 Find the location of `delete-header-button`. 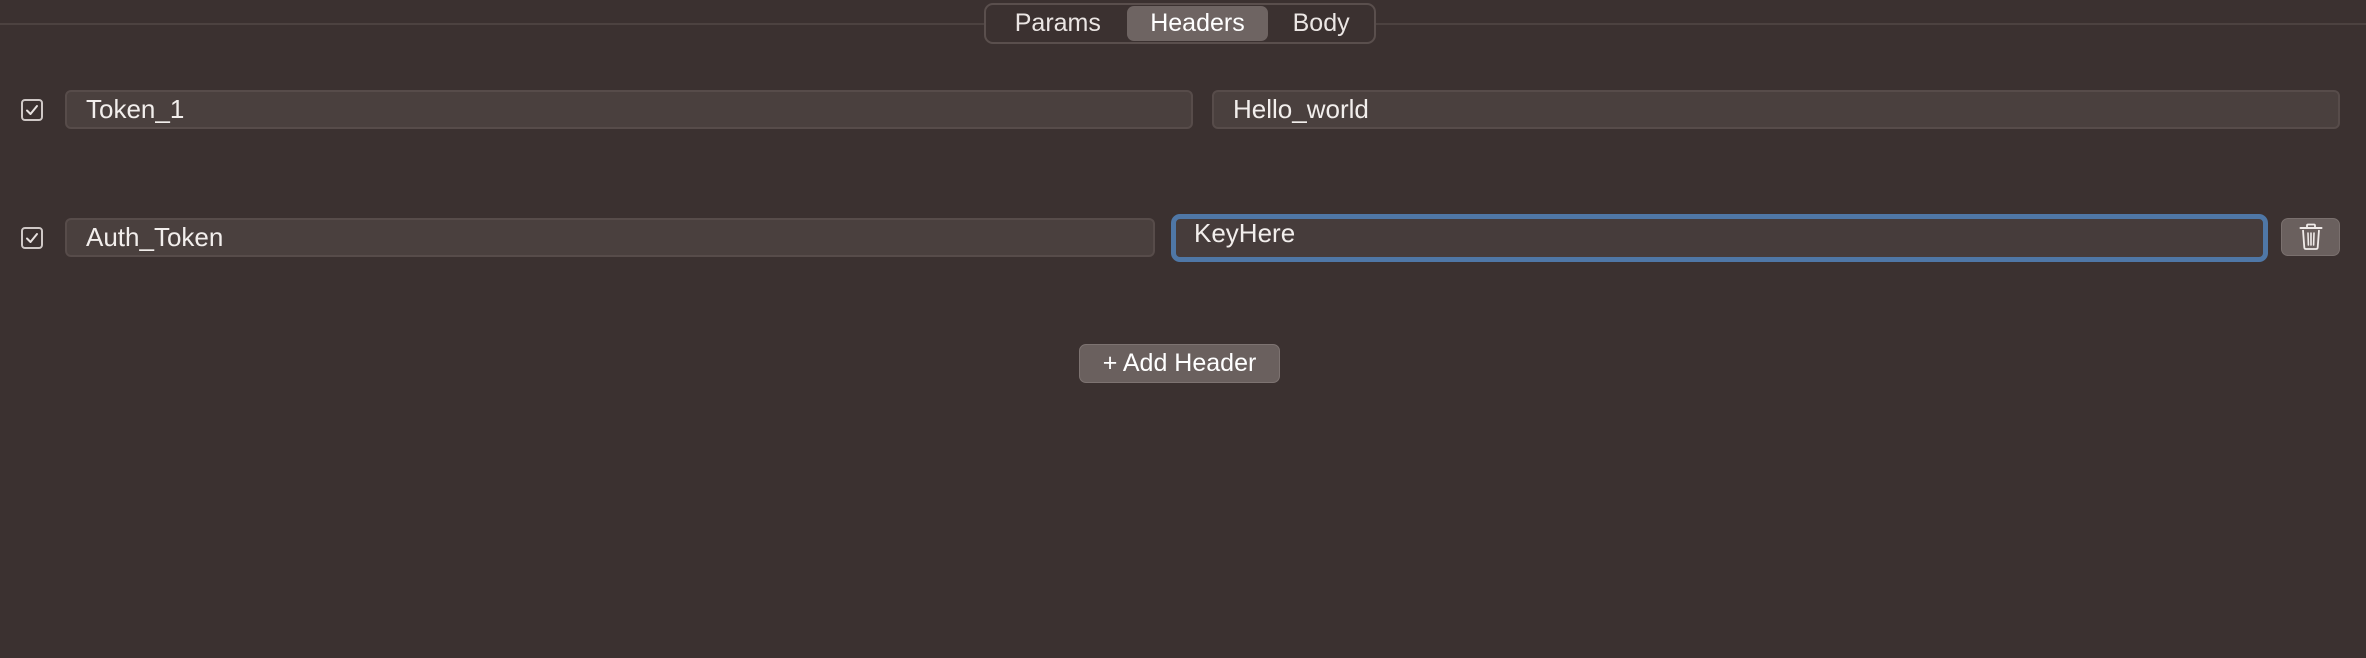

delete-header-button is located at coordinates (2310, 237).